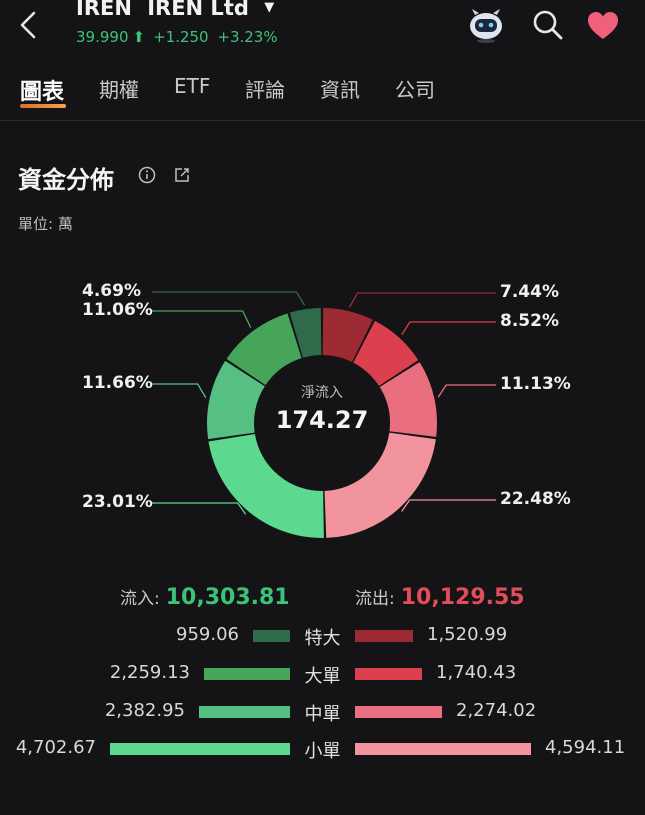 The height and width of the screenshot is (815, 645). What do you see at coordinates (66, 180) in the screenshot?
I see `section-title: 資金分佈` at bounding box center [66, 180].